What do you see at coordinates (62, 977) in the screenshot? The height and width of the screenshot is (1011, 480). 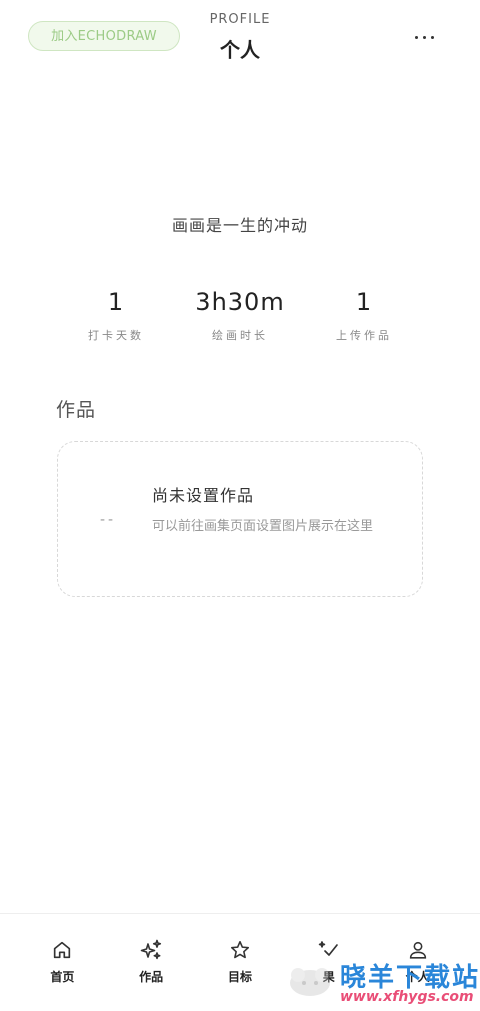 I see `nav-label: 首页` at bounding box center [62, 977].